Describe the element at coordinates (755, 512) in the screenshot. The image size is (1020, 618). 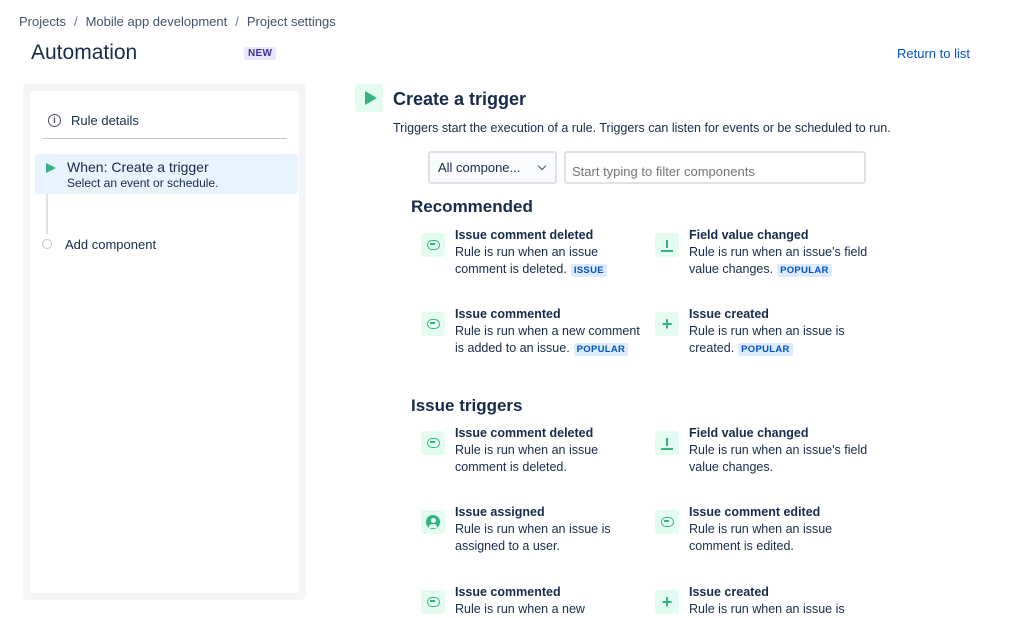
I see `trigger-item-name: Issue comment edited` at that location.